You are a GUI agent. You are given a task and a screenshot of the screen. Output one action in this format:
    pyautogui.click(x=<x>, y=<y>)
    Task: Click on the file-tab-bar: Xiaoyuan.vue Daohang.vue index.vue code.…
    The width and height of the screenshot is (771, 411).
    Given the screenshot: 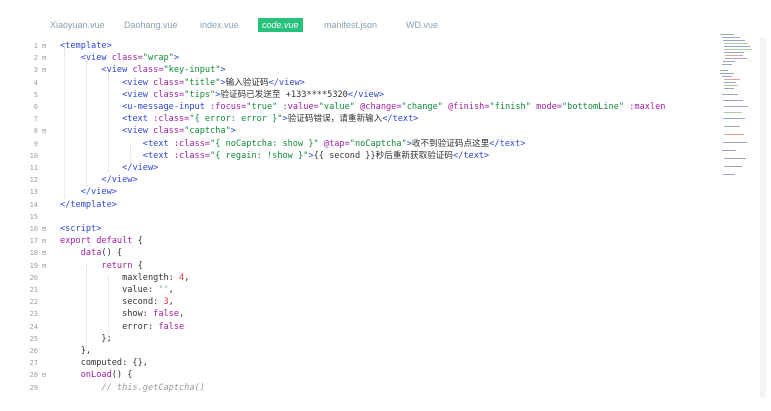 What is the action you would take?
    pyautogui.click(x=385, y=25)
    